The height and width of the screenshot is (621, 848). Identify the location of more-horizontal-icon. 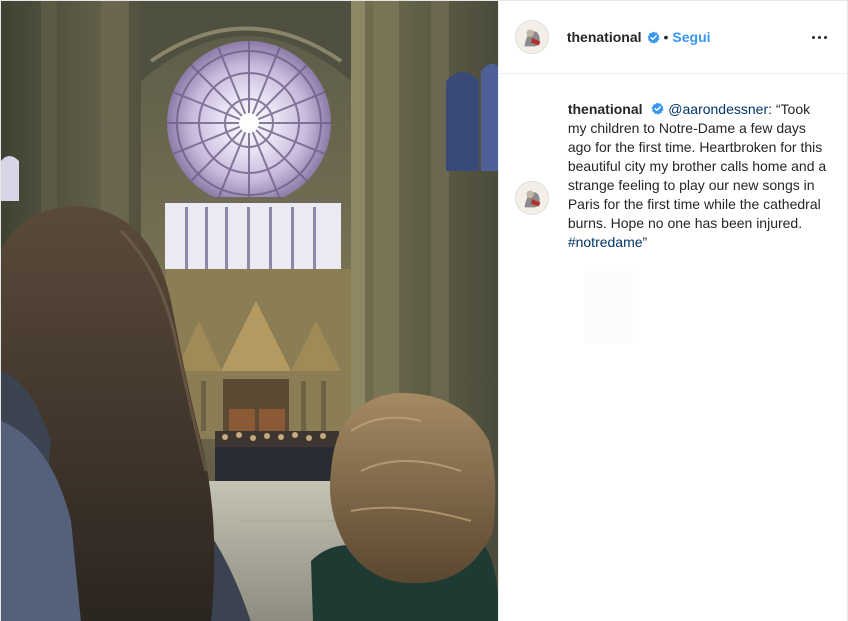
(819, 37).